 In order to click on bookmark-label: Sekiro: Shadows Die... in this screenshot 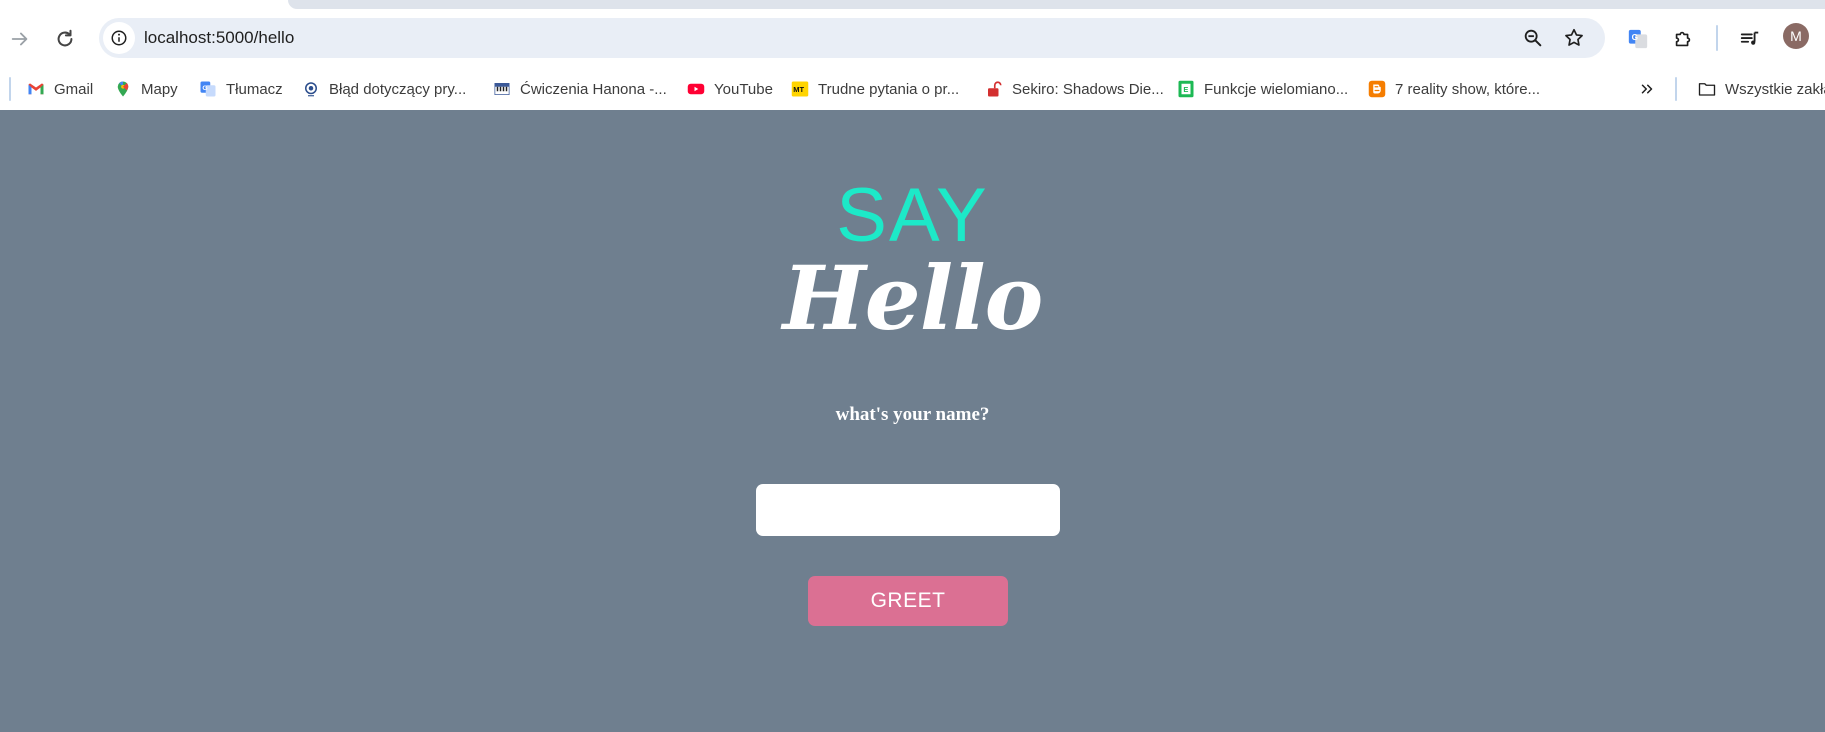, I will do `click(1088, 89)`.